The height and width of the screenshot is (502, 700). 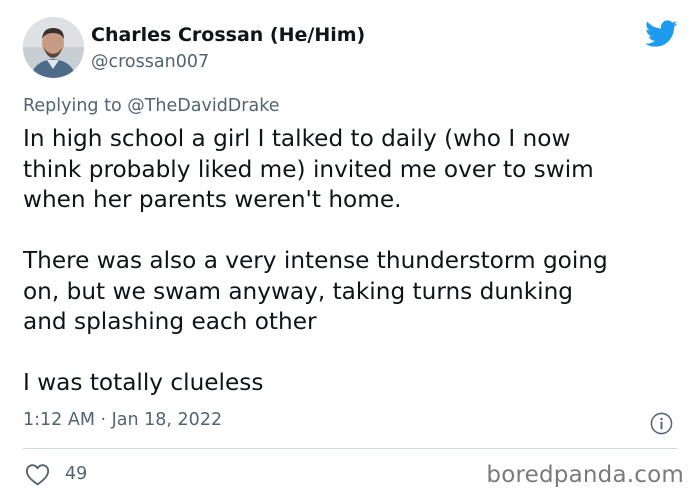 What do you see at coordinates (350, 448) in the screenshot?
I see `divider` at bounding box center [350, 448].